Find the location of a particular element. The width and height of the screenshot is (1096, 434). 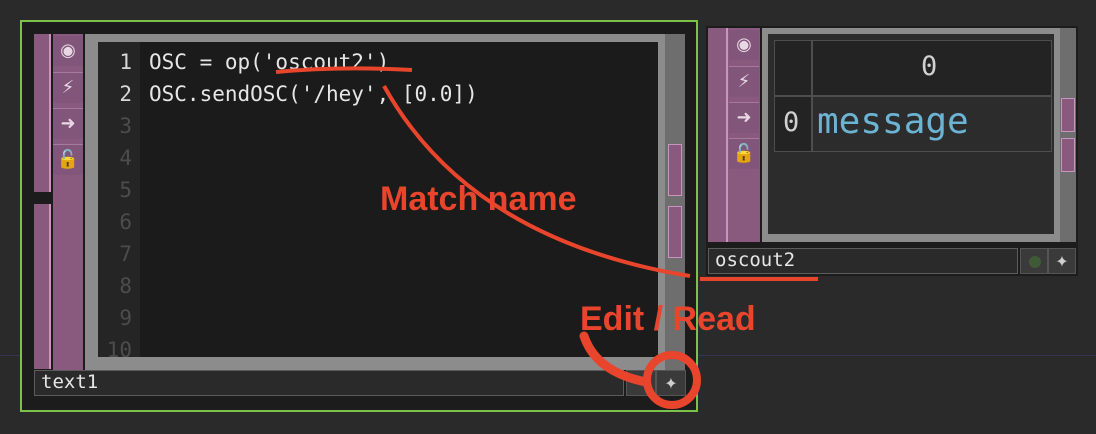

oscout2-side-toolbar: ◉ ⚡ ➜ 🔓 is located at coordinates (744, 135).